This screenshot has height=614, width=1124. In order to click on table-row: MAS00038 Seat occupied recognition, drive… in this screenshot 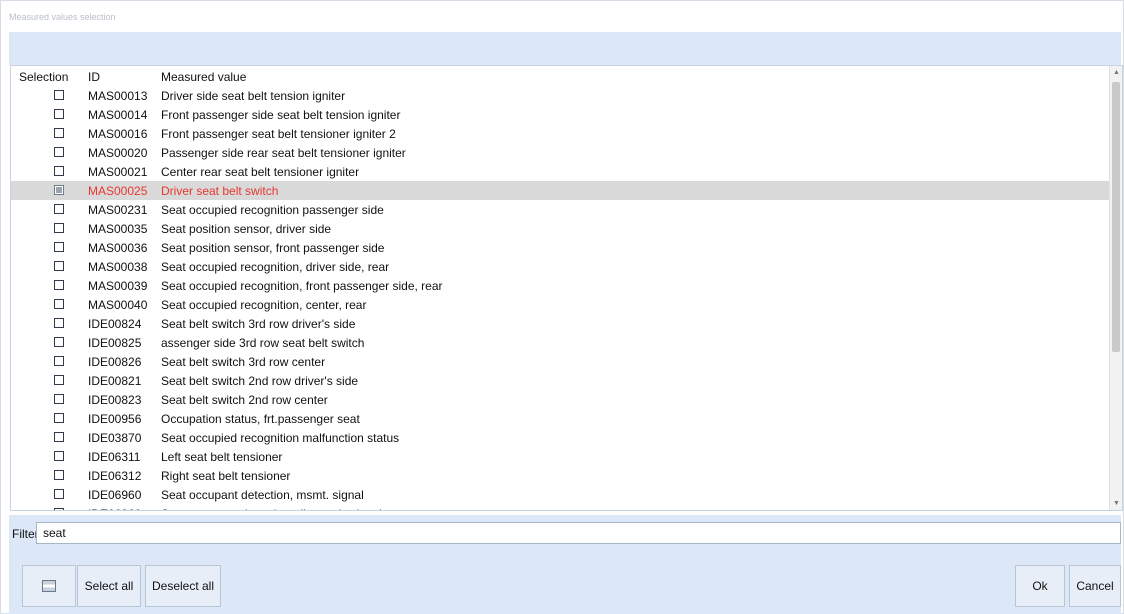, I will do `click(560, 266)`.